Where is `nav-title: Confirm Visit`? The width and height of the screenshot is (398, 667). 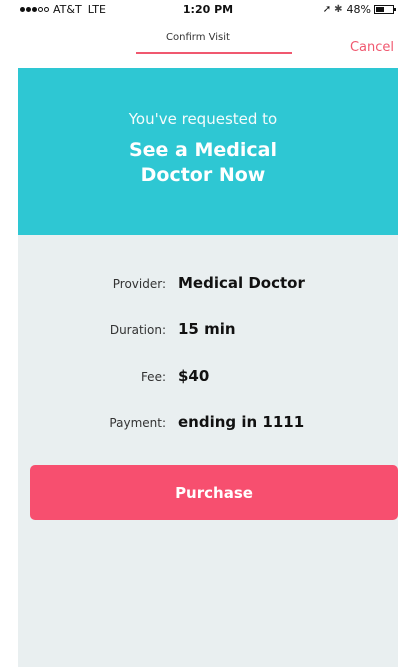
nav-title: Confirm Visit is located at coordinates (198, 37).